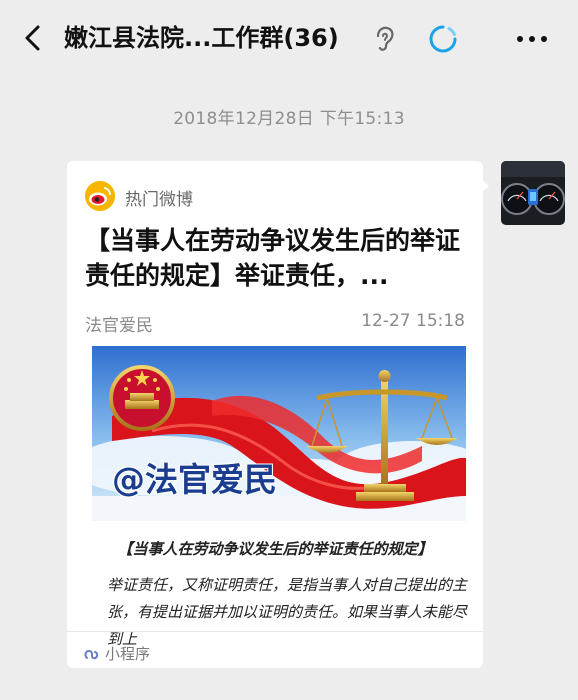  I want to click on banner-watermark-text: @法官爱民, so click(194, 479).